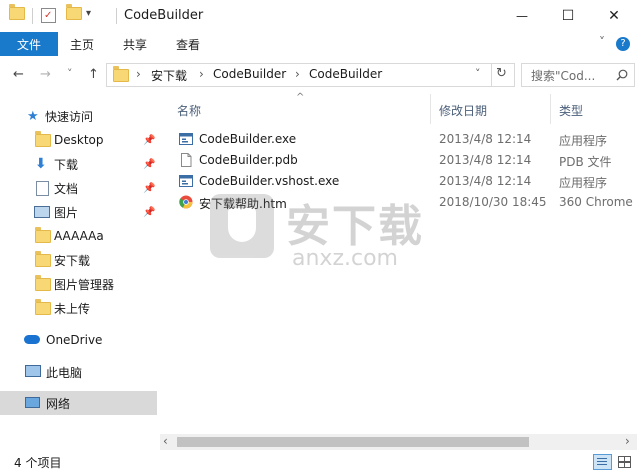  Describe the element at coordinates (614, 16) in the screenshot. I see `close-button: ✕` at that location.